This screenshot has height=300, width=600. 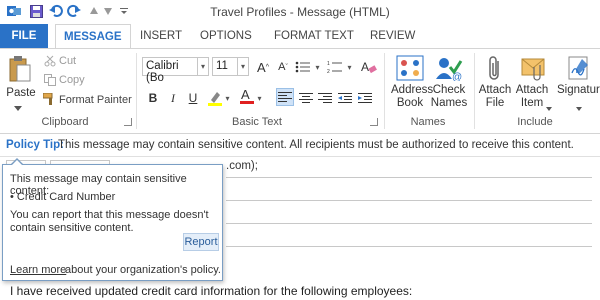 I want to click on cut-button: Cut, so click(x=67, y=61).